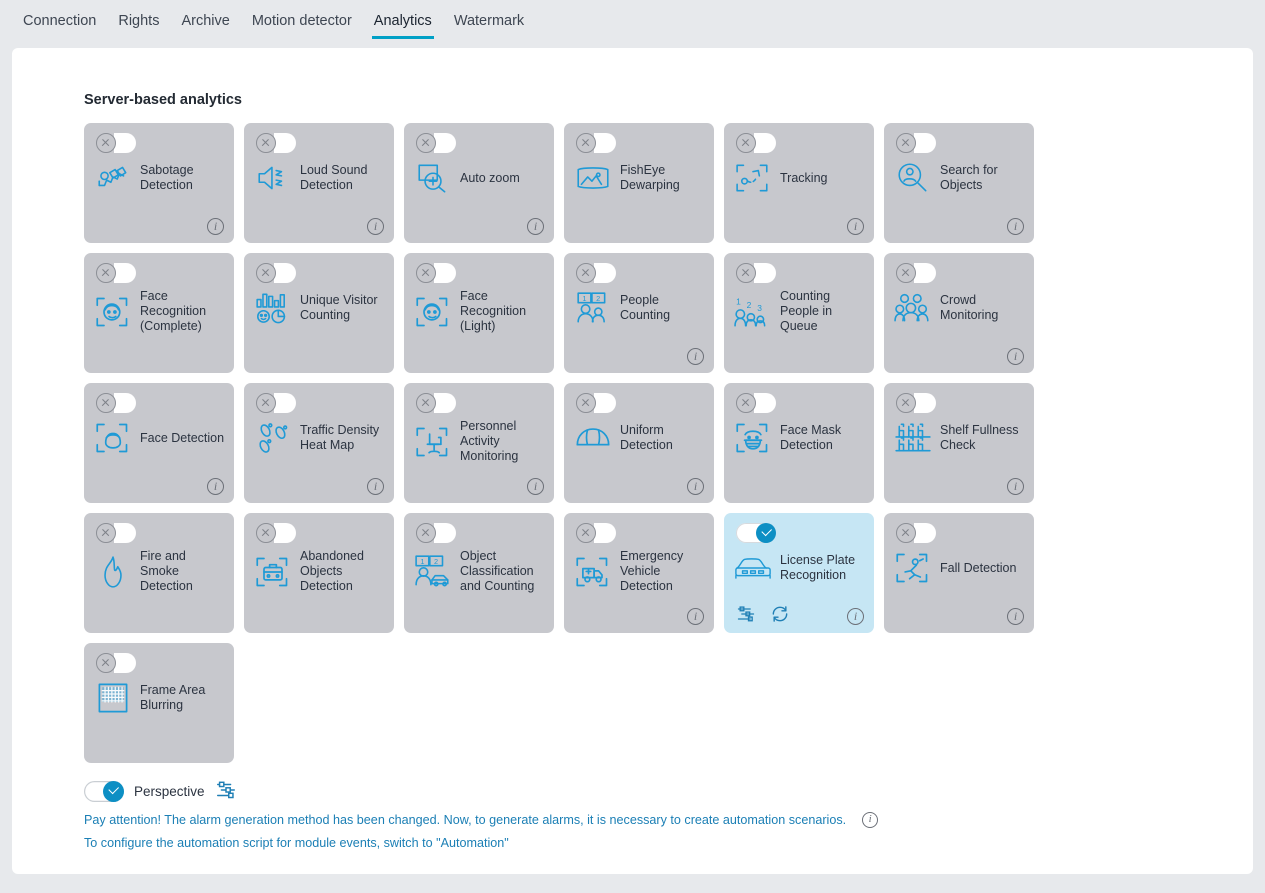 This screenshot has height=893, width=1265. Describe the element at coordinates (320, 308) in the screenshot. I see `card-body: Unique Visitor Counting` at that location.